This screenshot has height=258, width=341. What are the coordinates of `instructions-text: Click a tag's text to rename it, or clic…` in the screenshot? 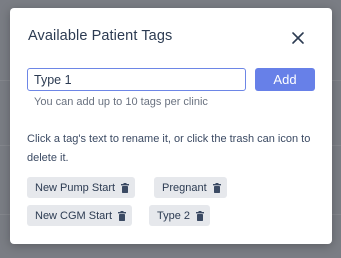 It's located at (169, 148).